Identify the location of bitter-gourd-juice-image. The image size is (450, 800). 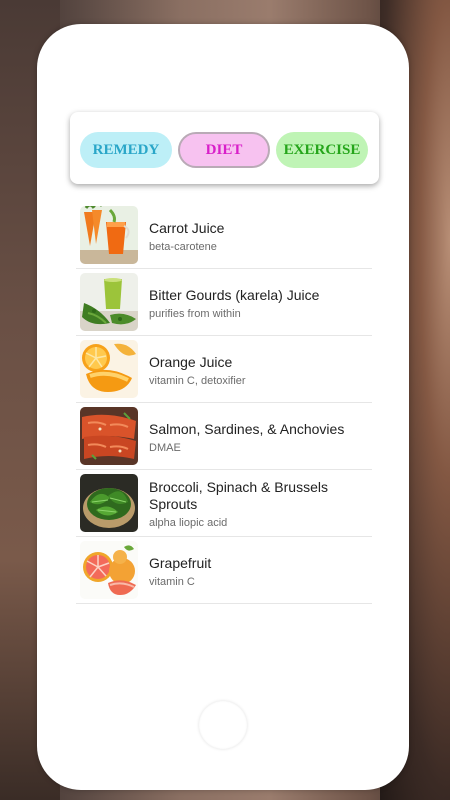
(109, 302).